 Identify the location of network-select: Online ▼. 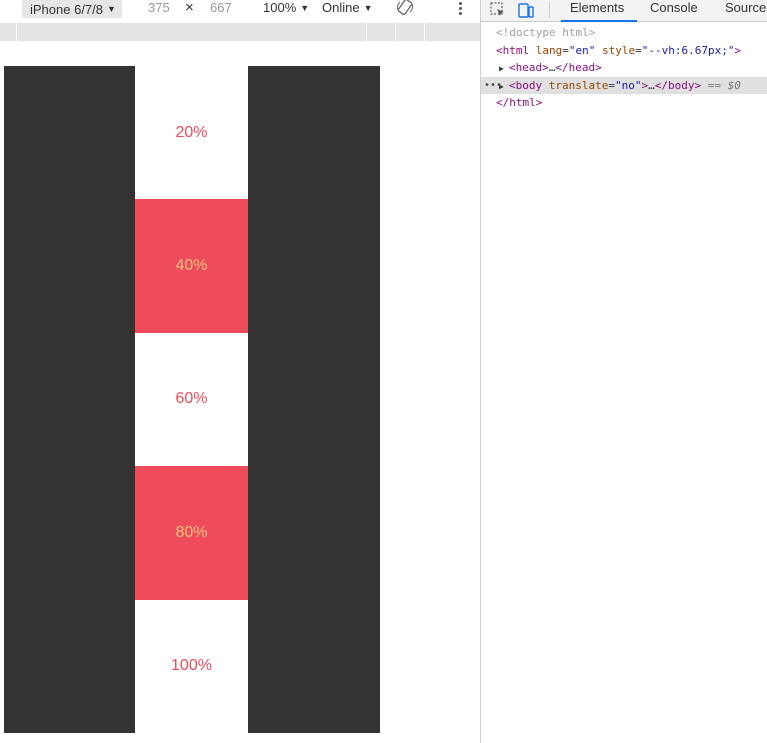
(347, 8).